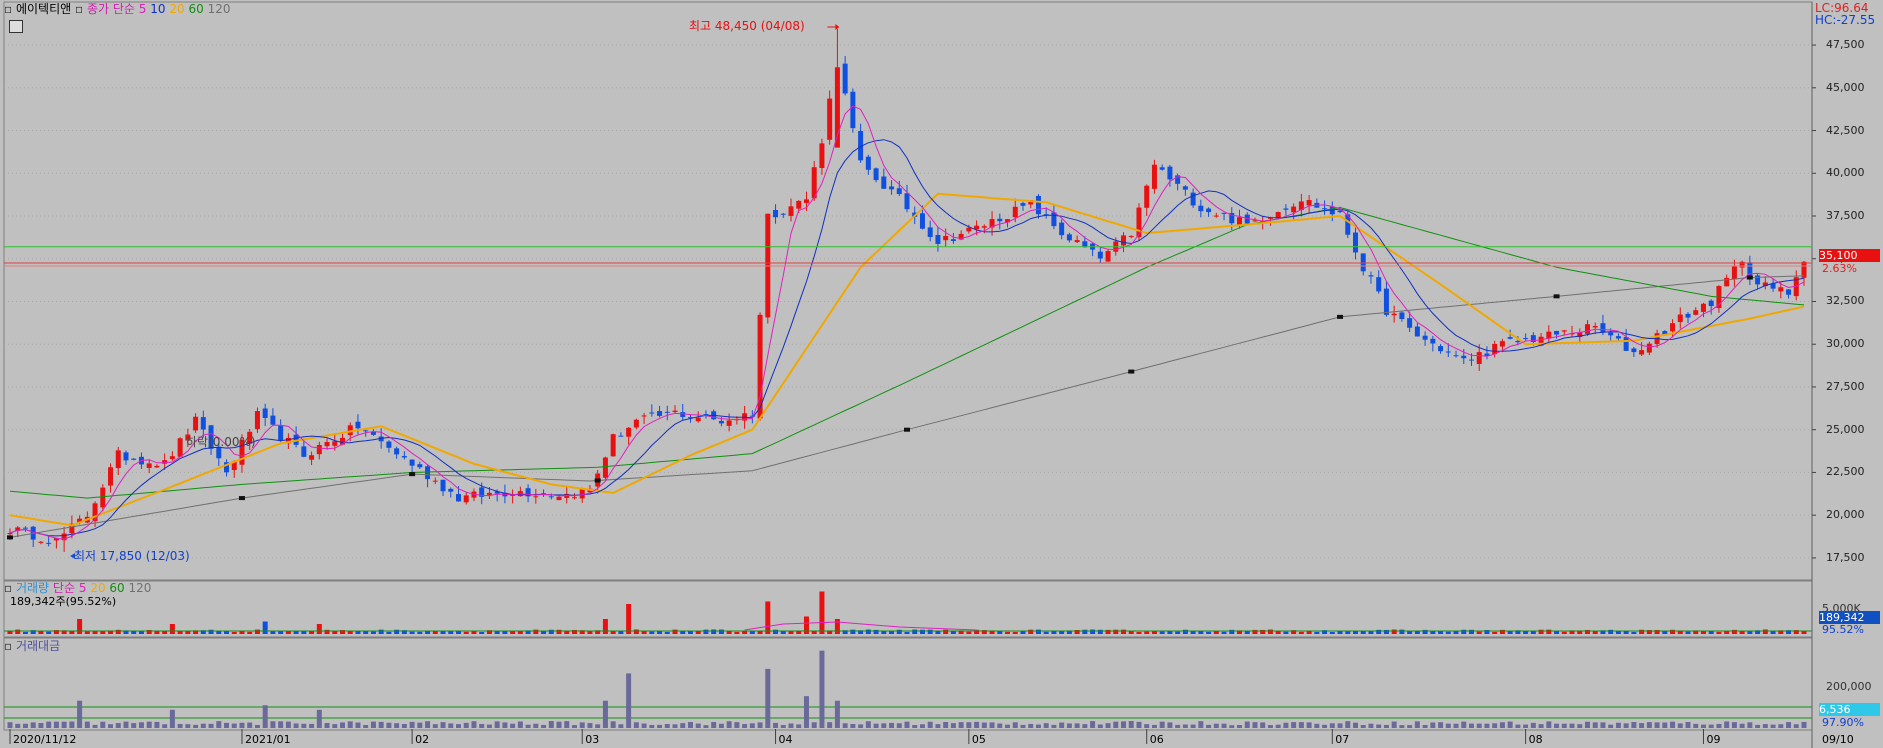  What do you see at coordinates (747, 26) in the screenshot?
I see `high-price-note: 최고 48,450 (04/08)` at bounding box center [747, 26].